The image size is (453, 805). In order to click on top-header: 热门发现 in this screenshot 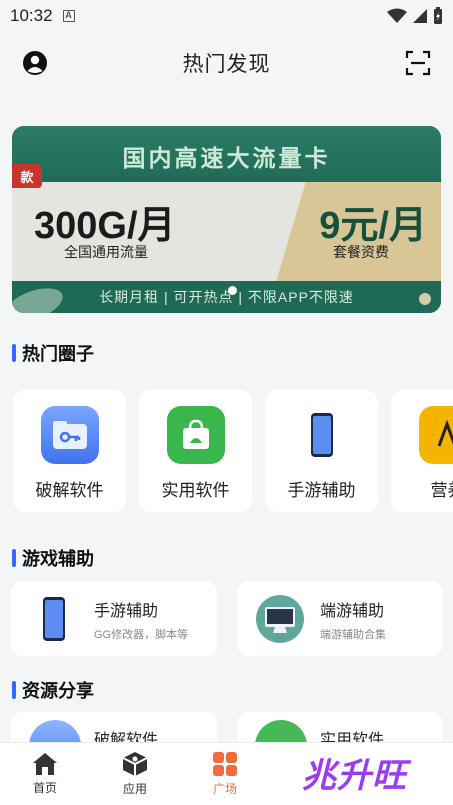, I will do `click(226, 63)`.